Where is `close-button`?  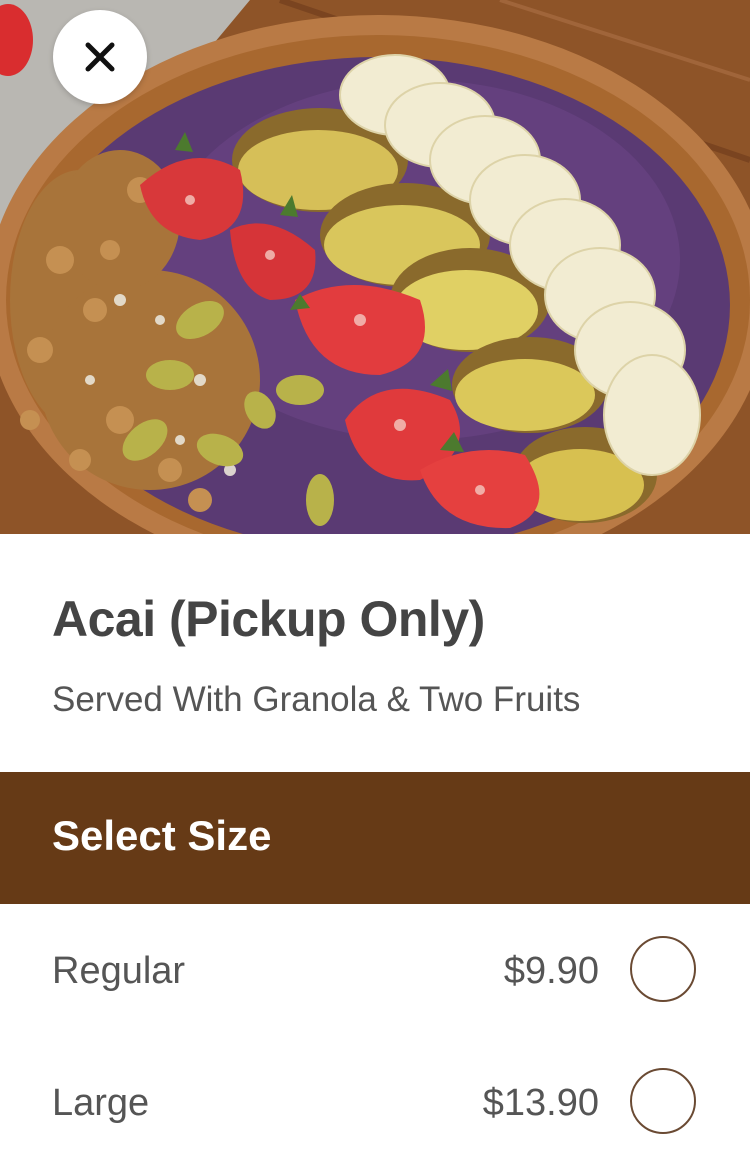 close-button is located at coordinates (100, 57).